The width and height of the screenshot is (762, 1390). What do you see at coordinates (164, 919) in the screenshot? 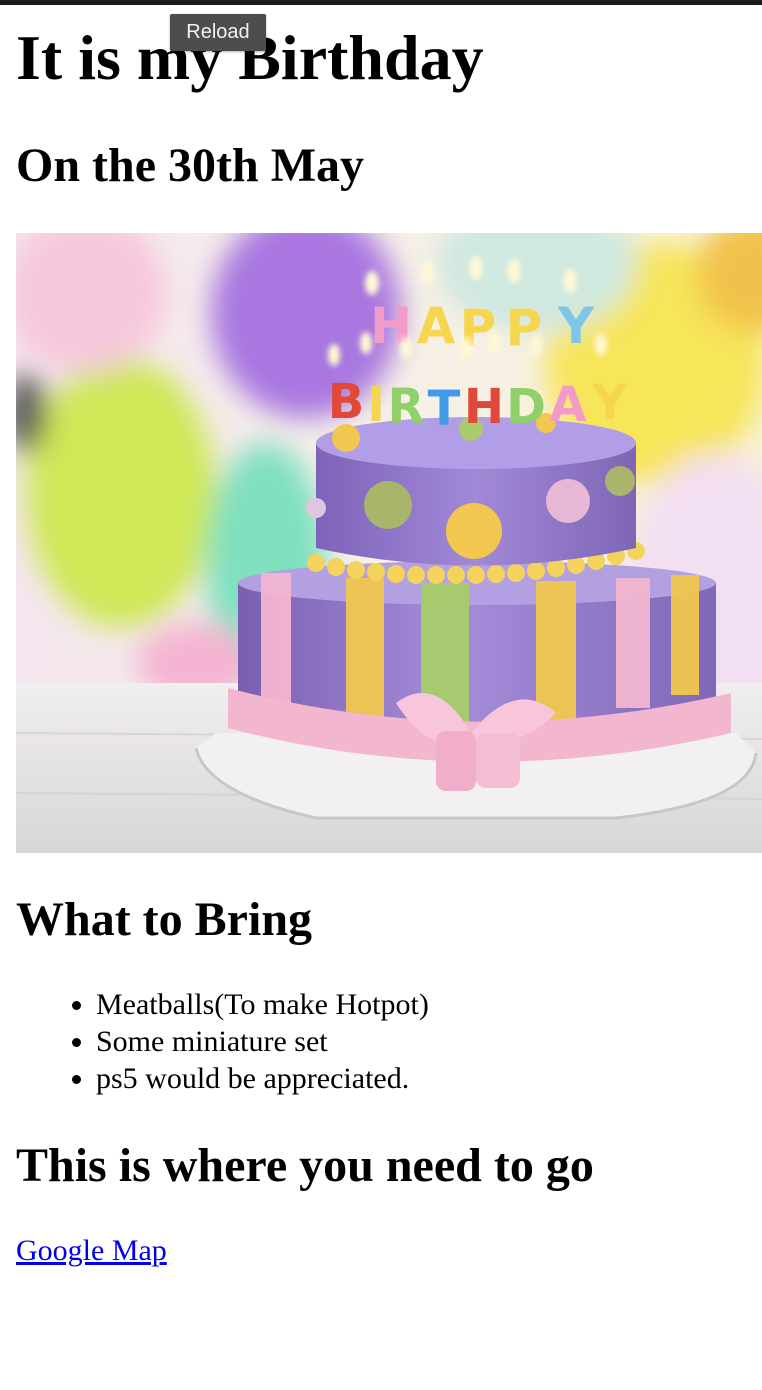
I see `what-to-bring-heading: What to Bring` at bounding box center [164, 919].